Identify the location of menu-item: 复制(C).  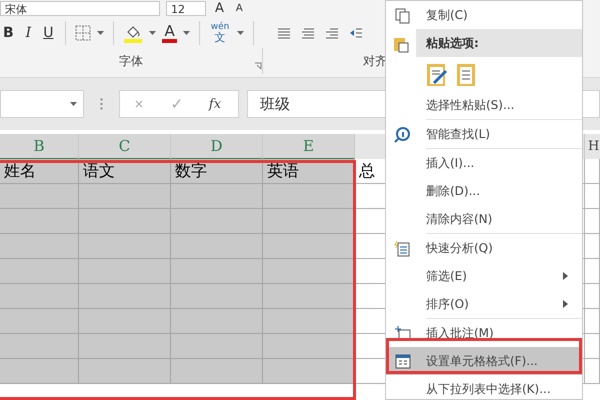
(484, 15).